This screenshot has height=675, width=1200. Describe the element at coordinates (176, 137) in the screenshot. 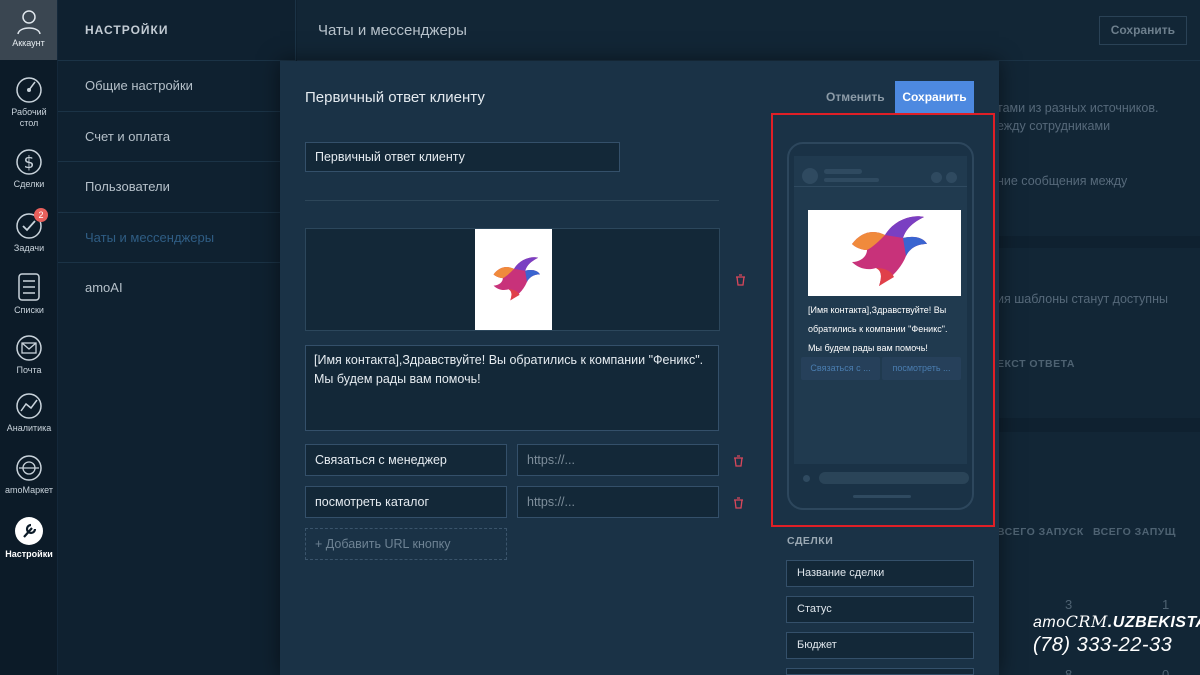

I see `nav-item-billing: Счет и оплата` at that location.